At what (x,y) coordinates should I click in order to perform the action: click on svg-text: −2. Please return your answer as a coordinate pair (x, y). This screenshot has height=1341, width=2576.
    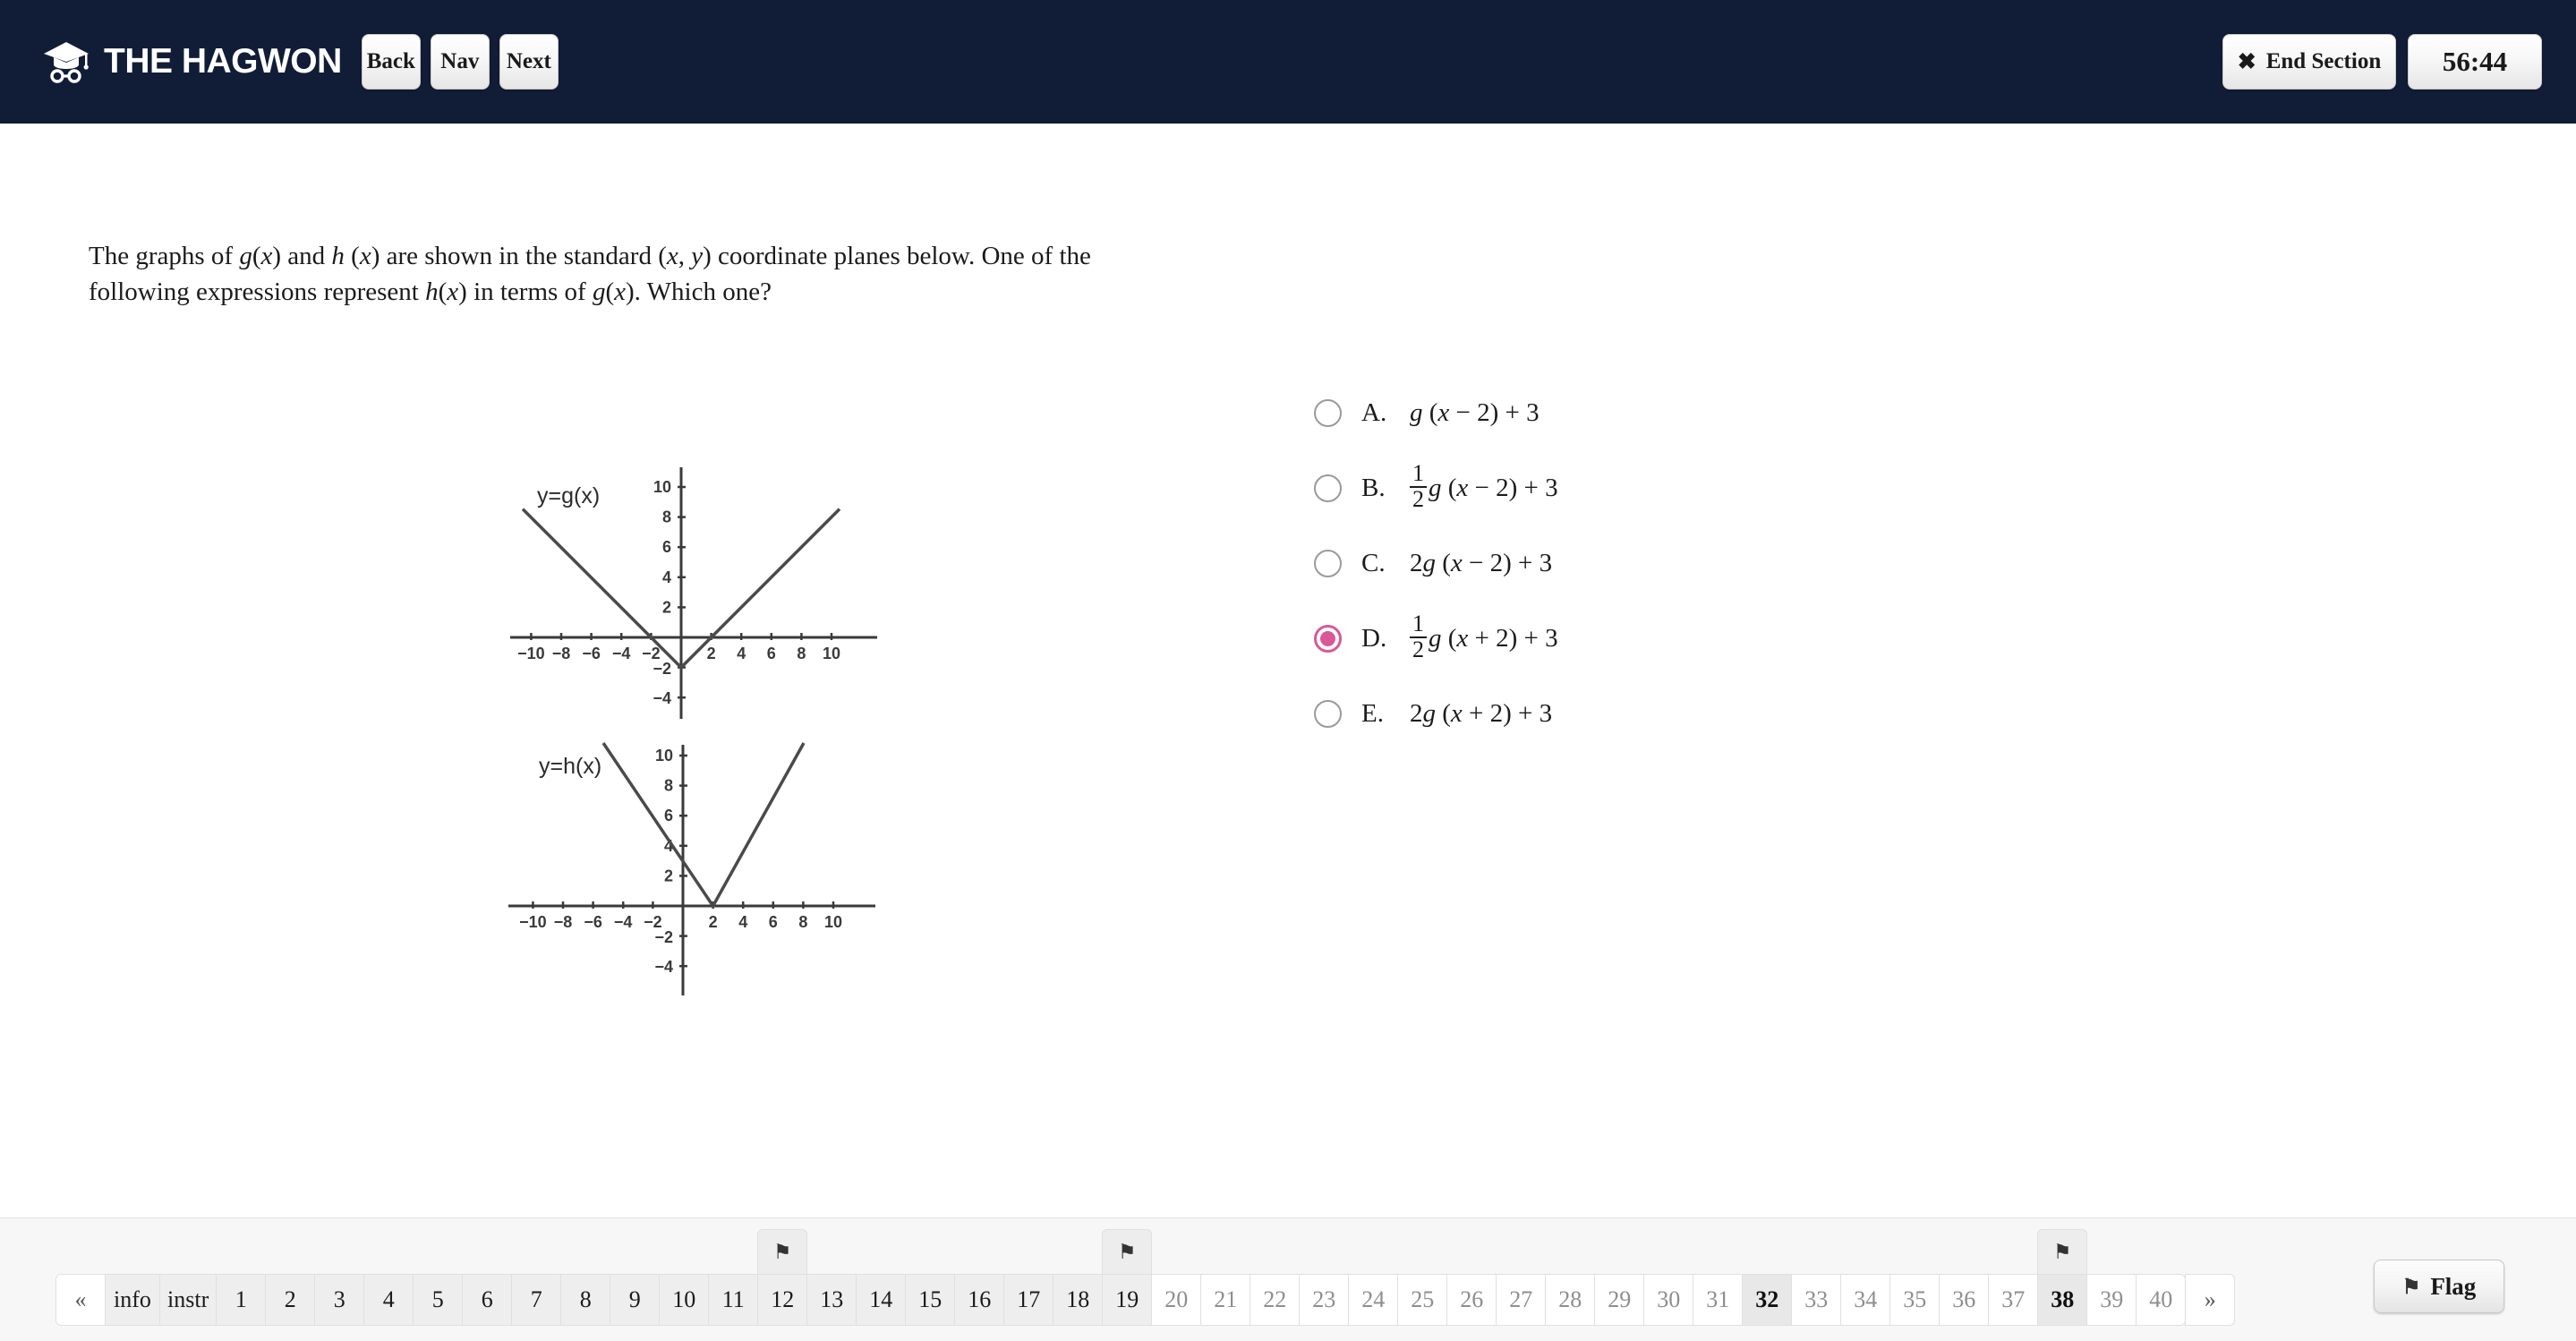
    Looking at the image, I should click on (662, 669).